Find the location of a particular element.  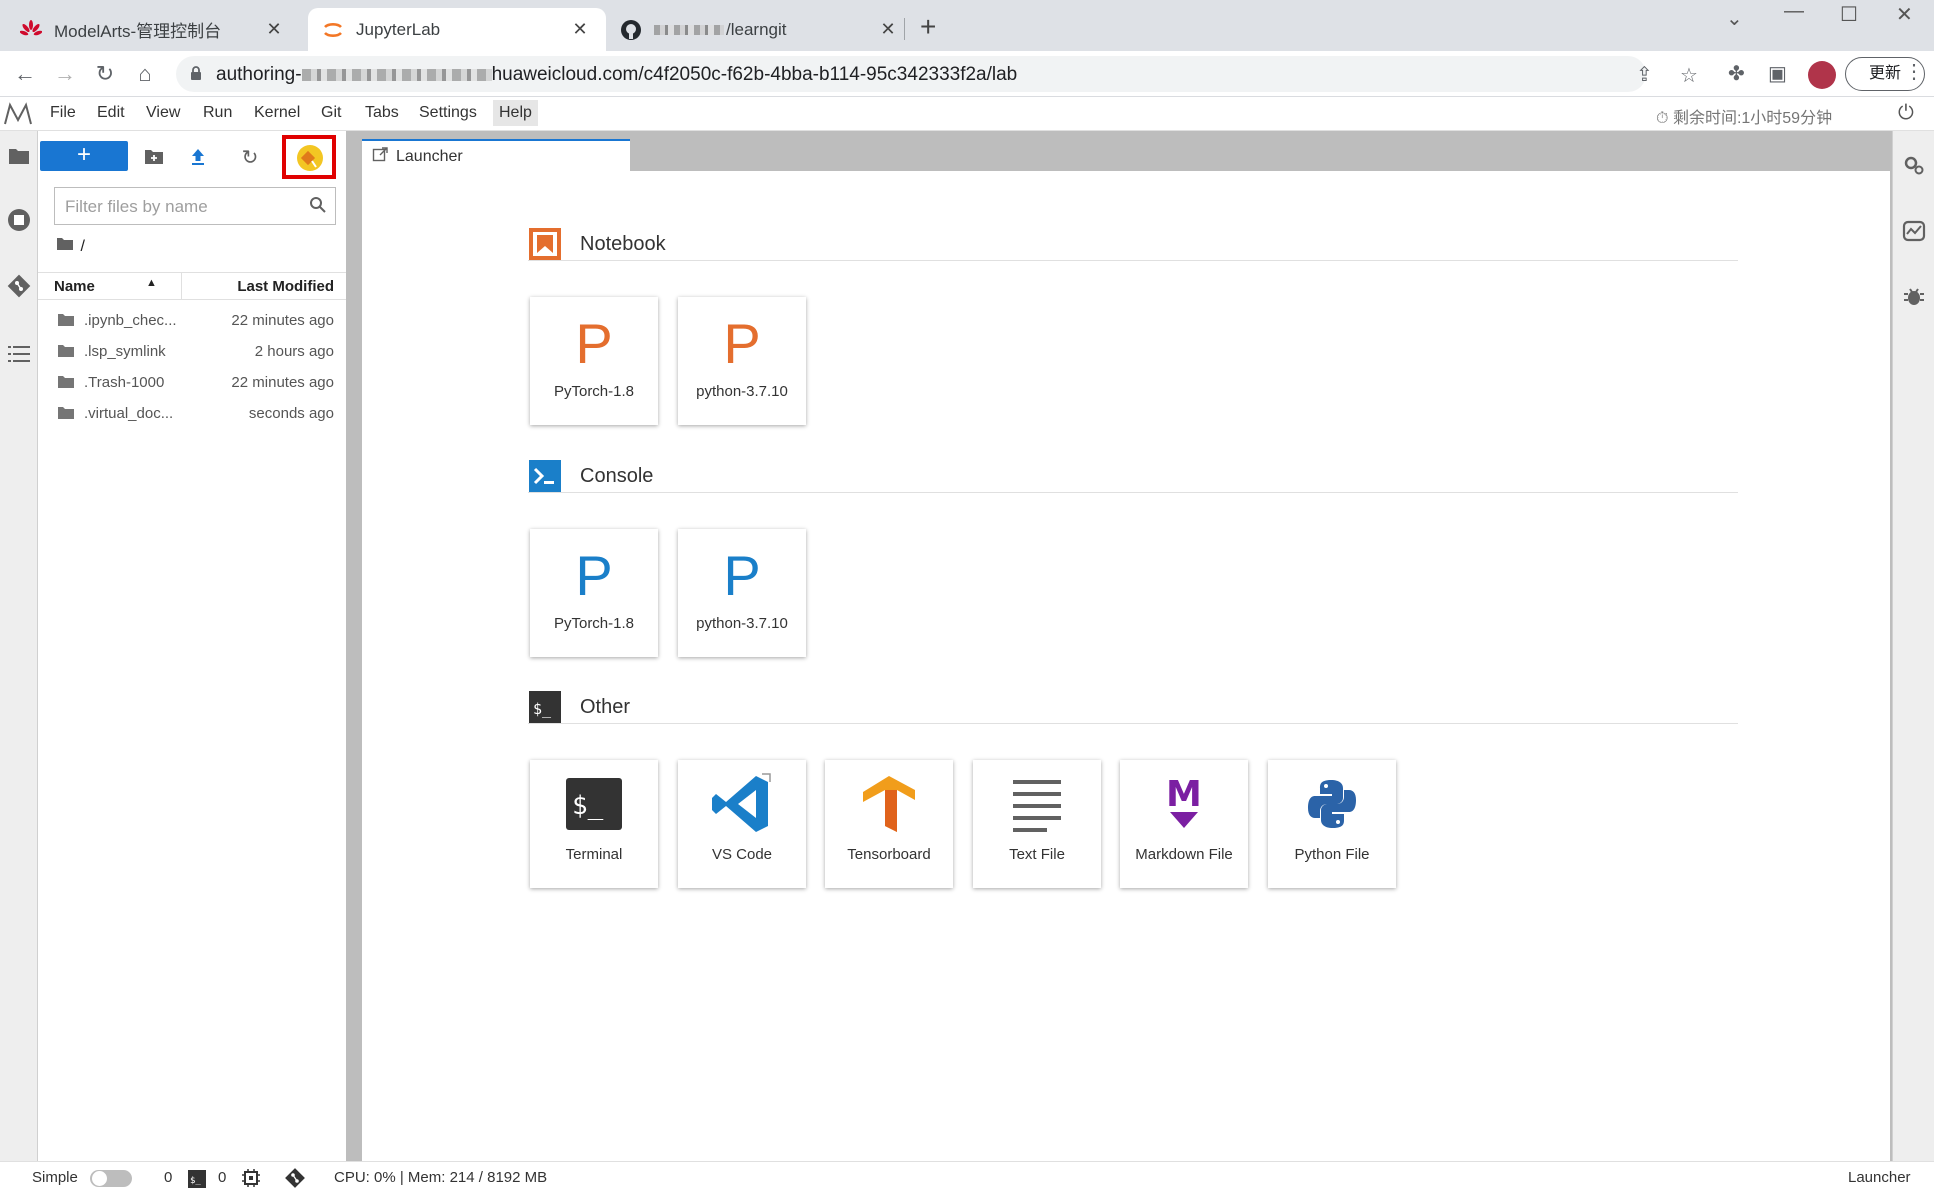

tab-separator is located at coordinates (904, 29).